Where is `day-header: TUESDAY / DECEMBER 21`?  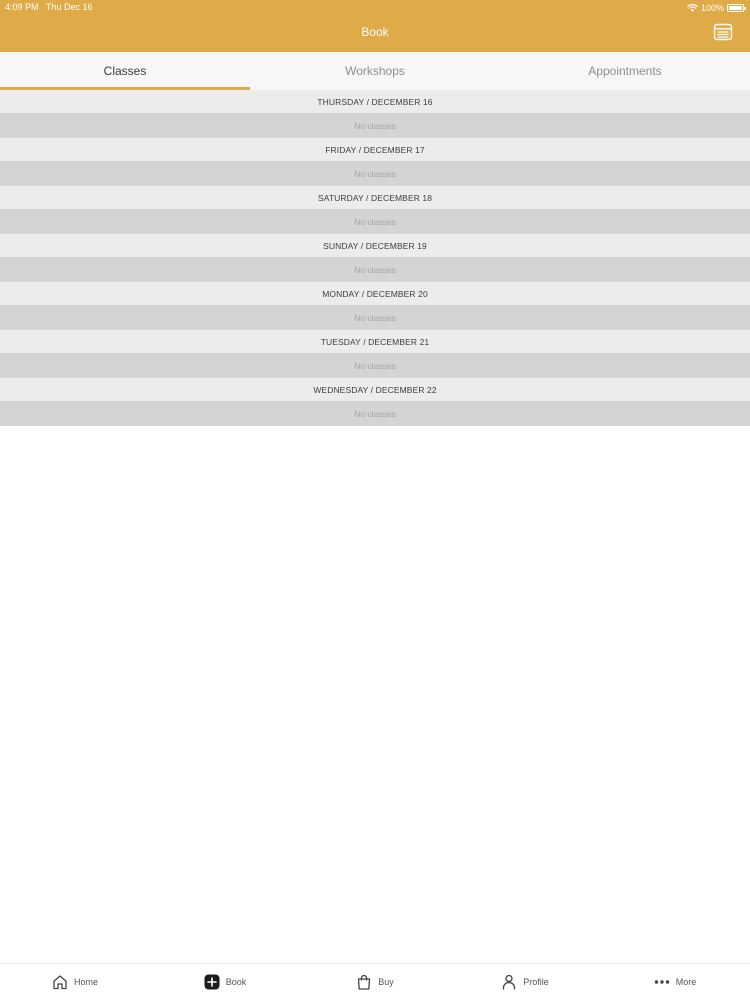 day-header: TUESDAY / DECEMBER 21 is located at coordinates (375, 341).